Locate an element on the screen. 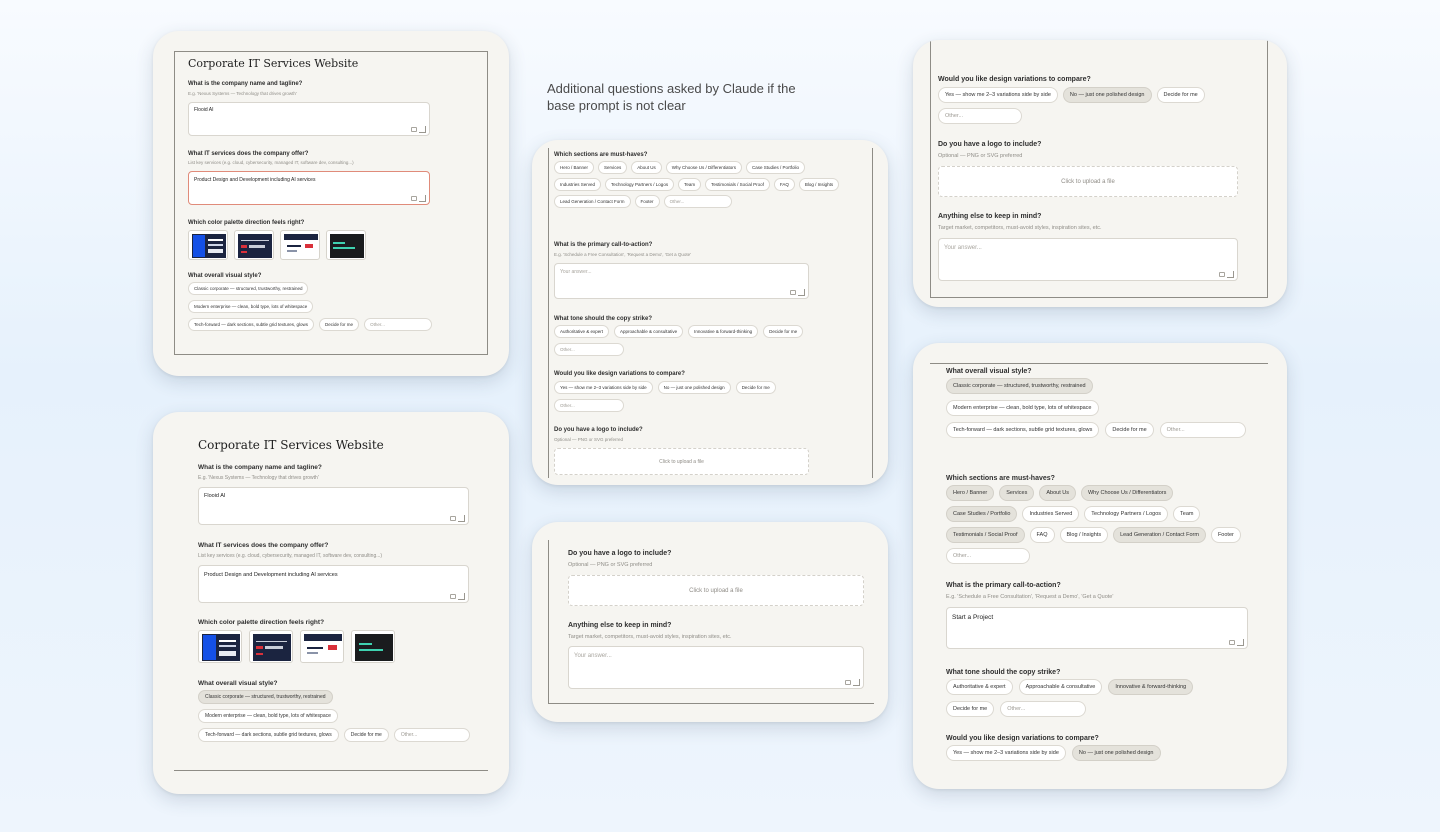 This screenshot has height=832, width=1440. edit-icon is located at coordinates (453, 596).